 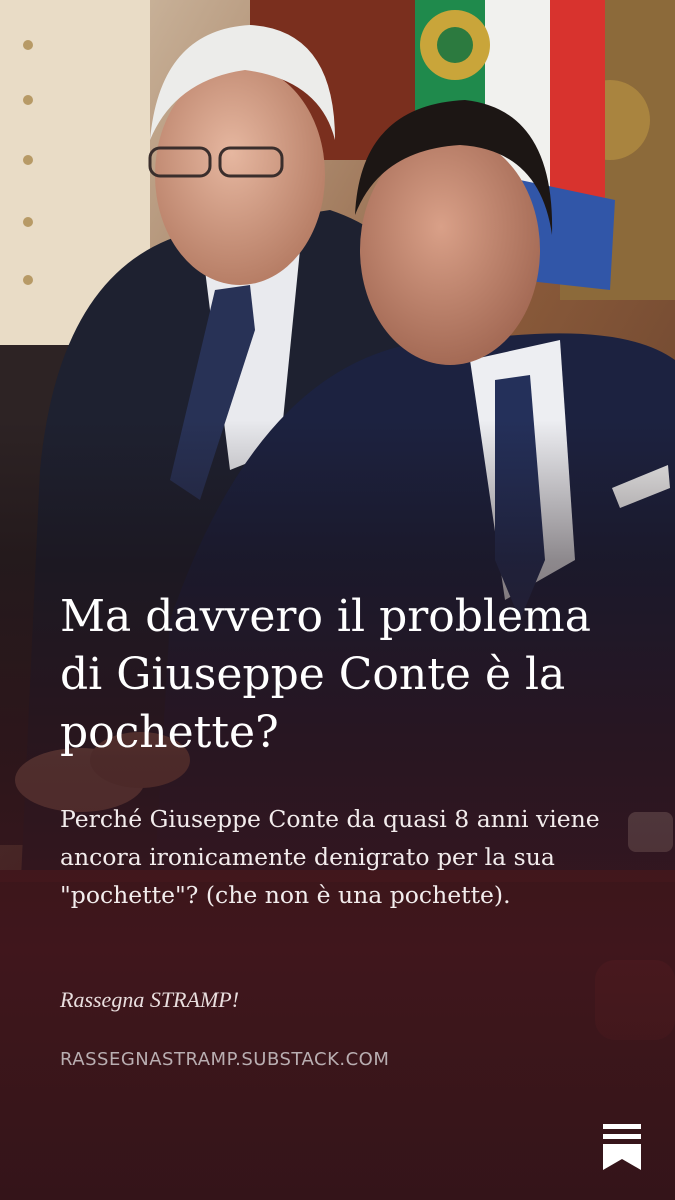 I want to click on substack-logo-icon, so click(x=622, y=1147).